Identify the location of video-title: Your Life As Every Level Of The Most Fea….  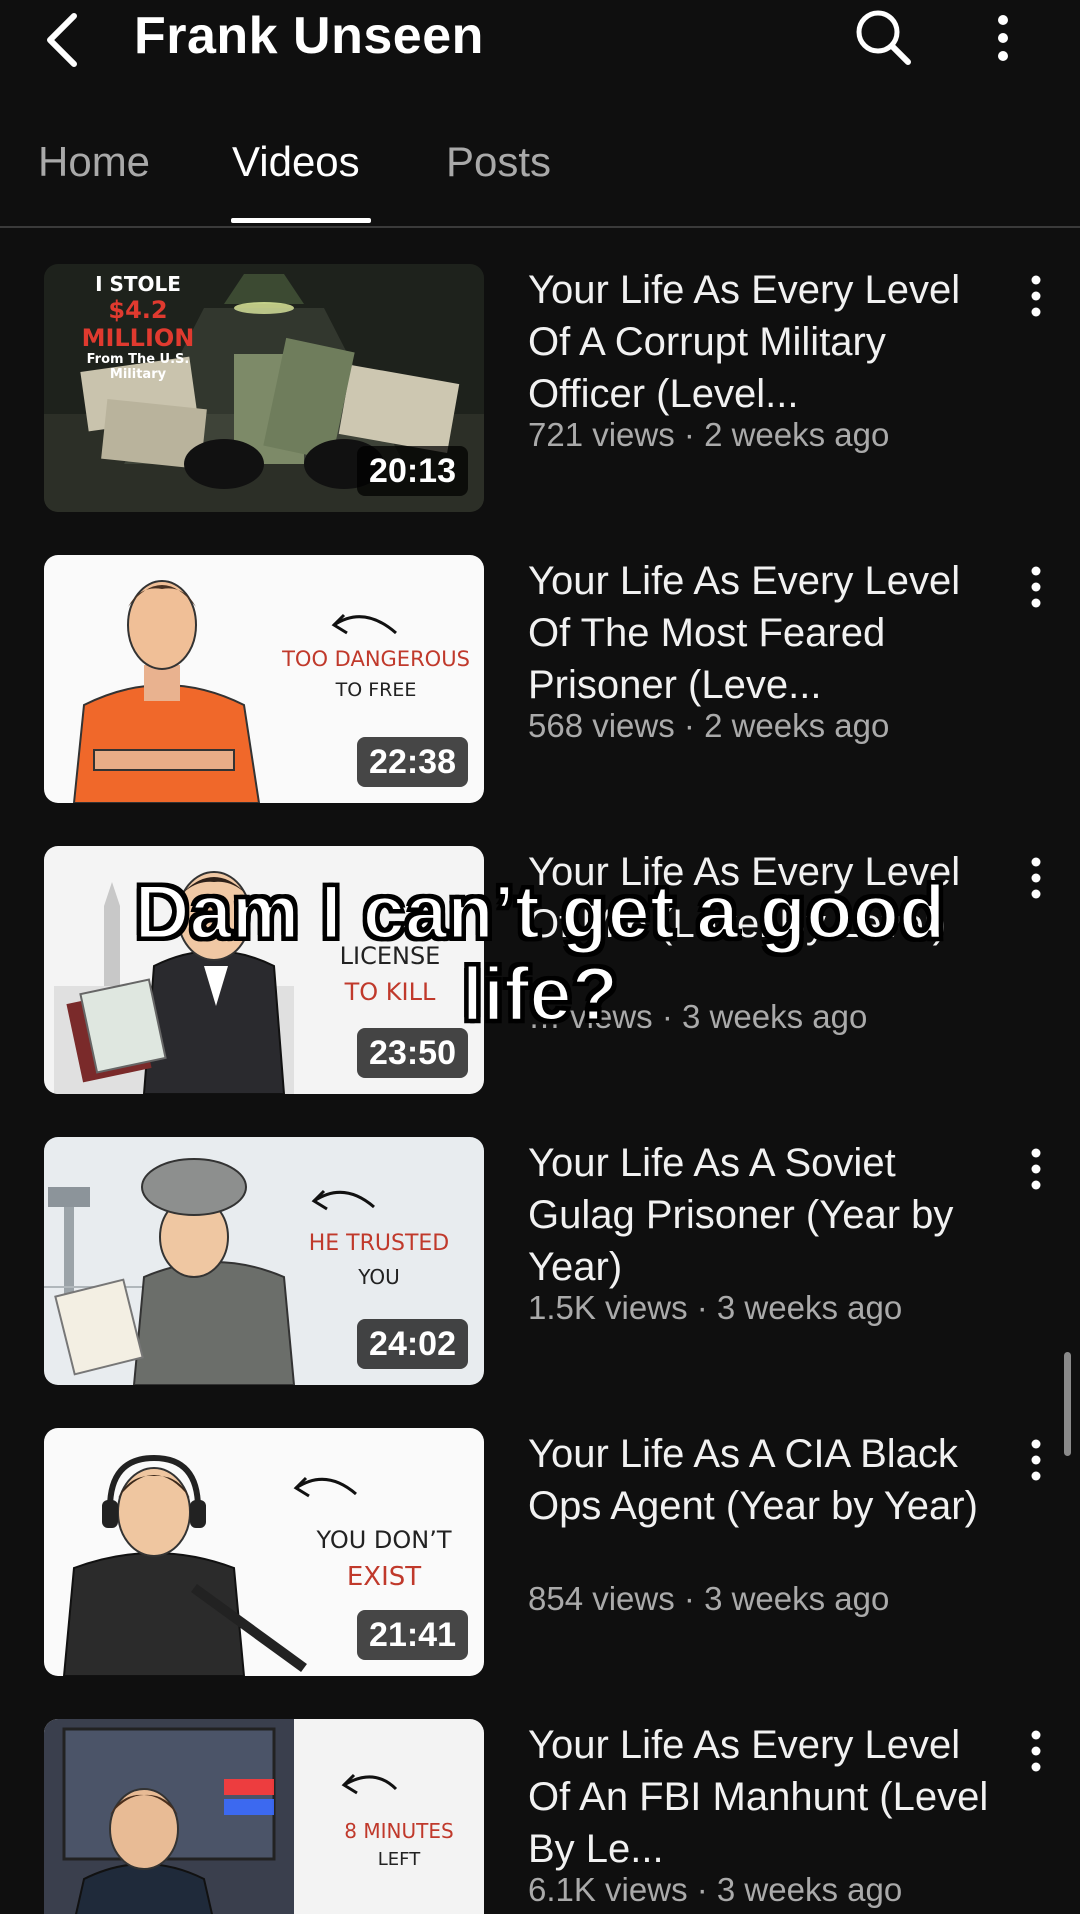
(768, 633).